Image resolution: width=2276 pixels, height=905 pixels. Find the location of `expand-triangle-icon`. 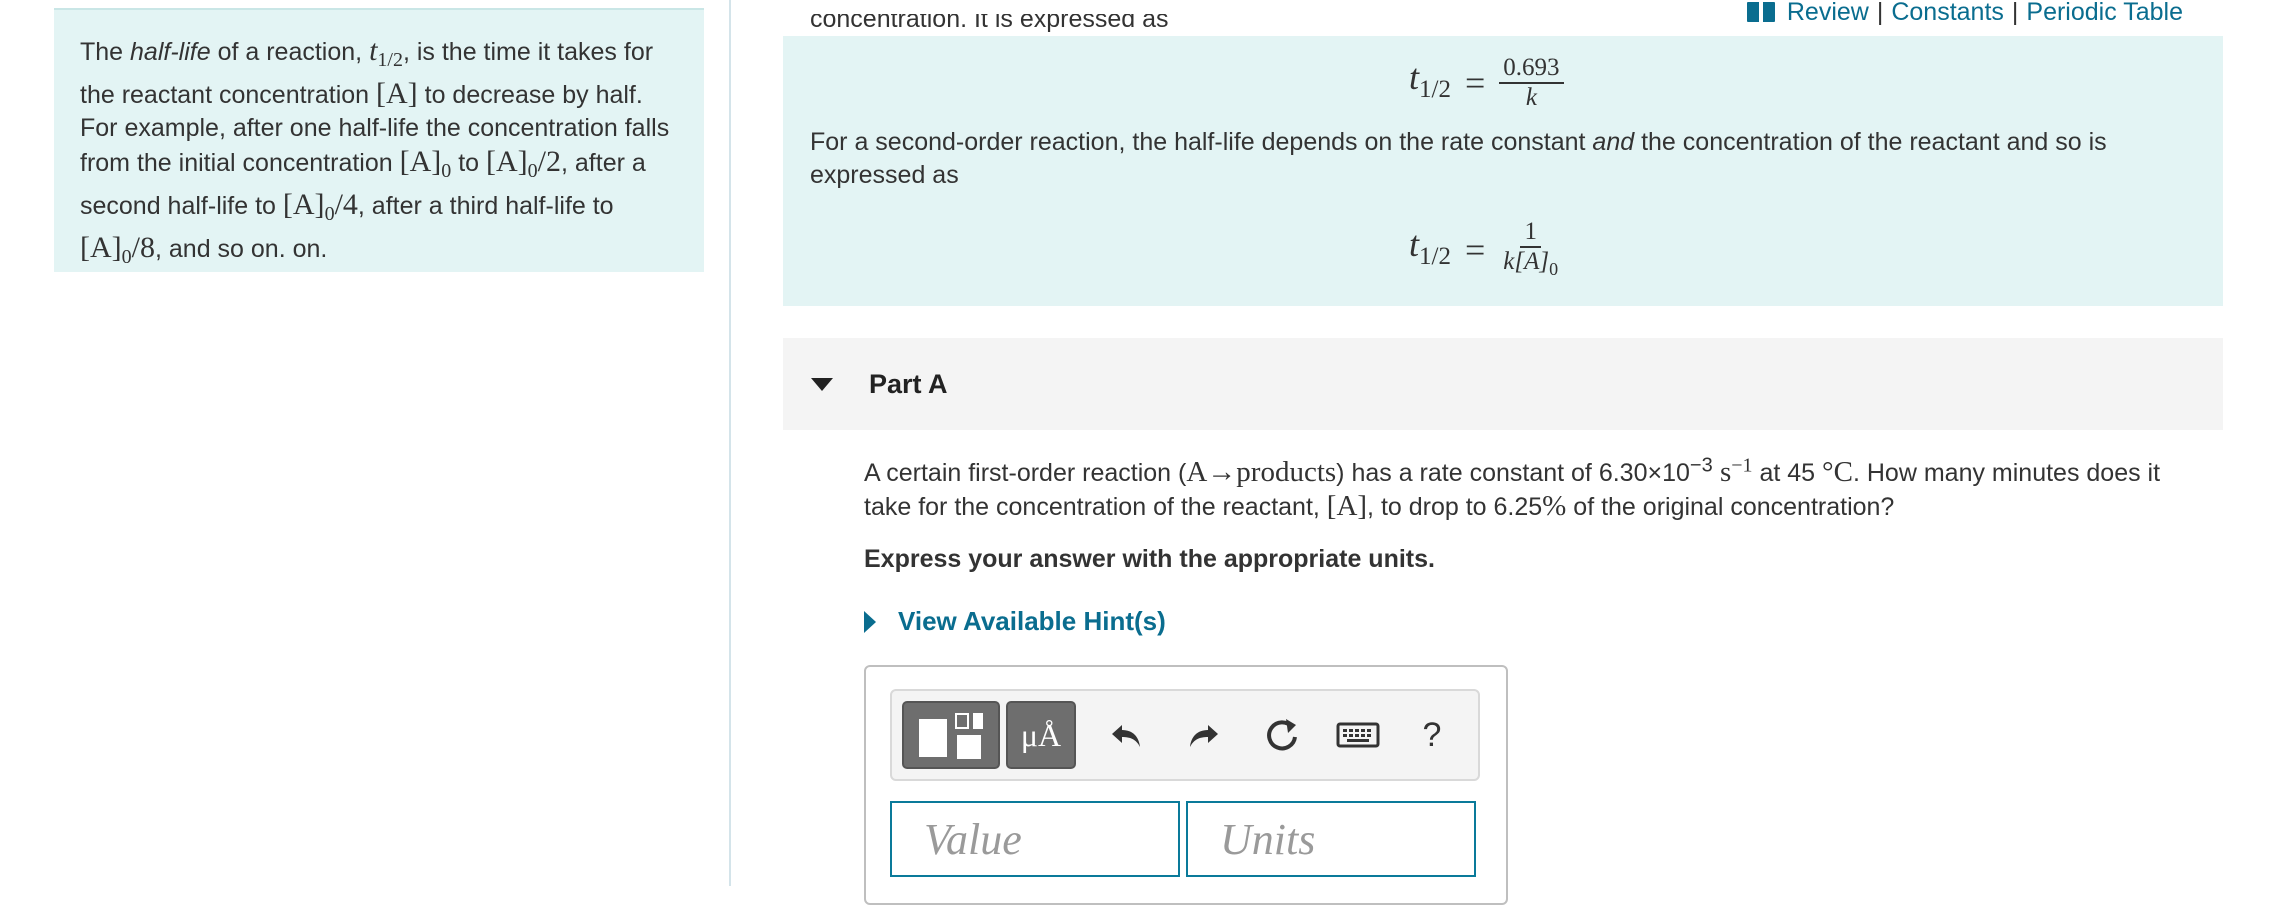

expand-triangle-icon is located at coordinates (870, 621).